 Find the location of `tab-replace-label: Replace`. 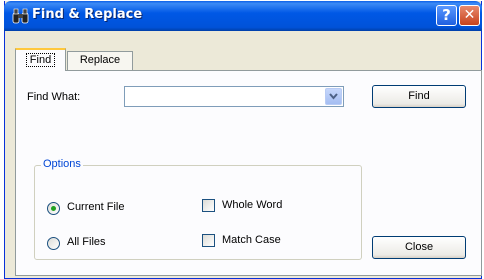

tab-replace-label: Replace is located at coordinates (100, 60).